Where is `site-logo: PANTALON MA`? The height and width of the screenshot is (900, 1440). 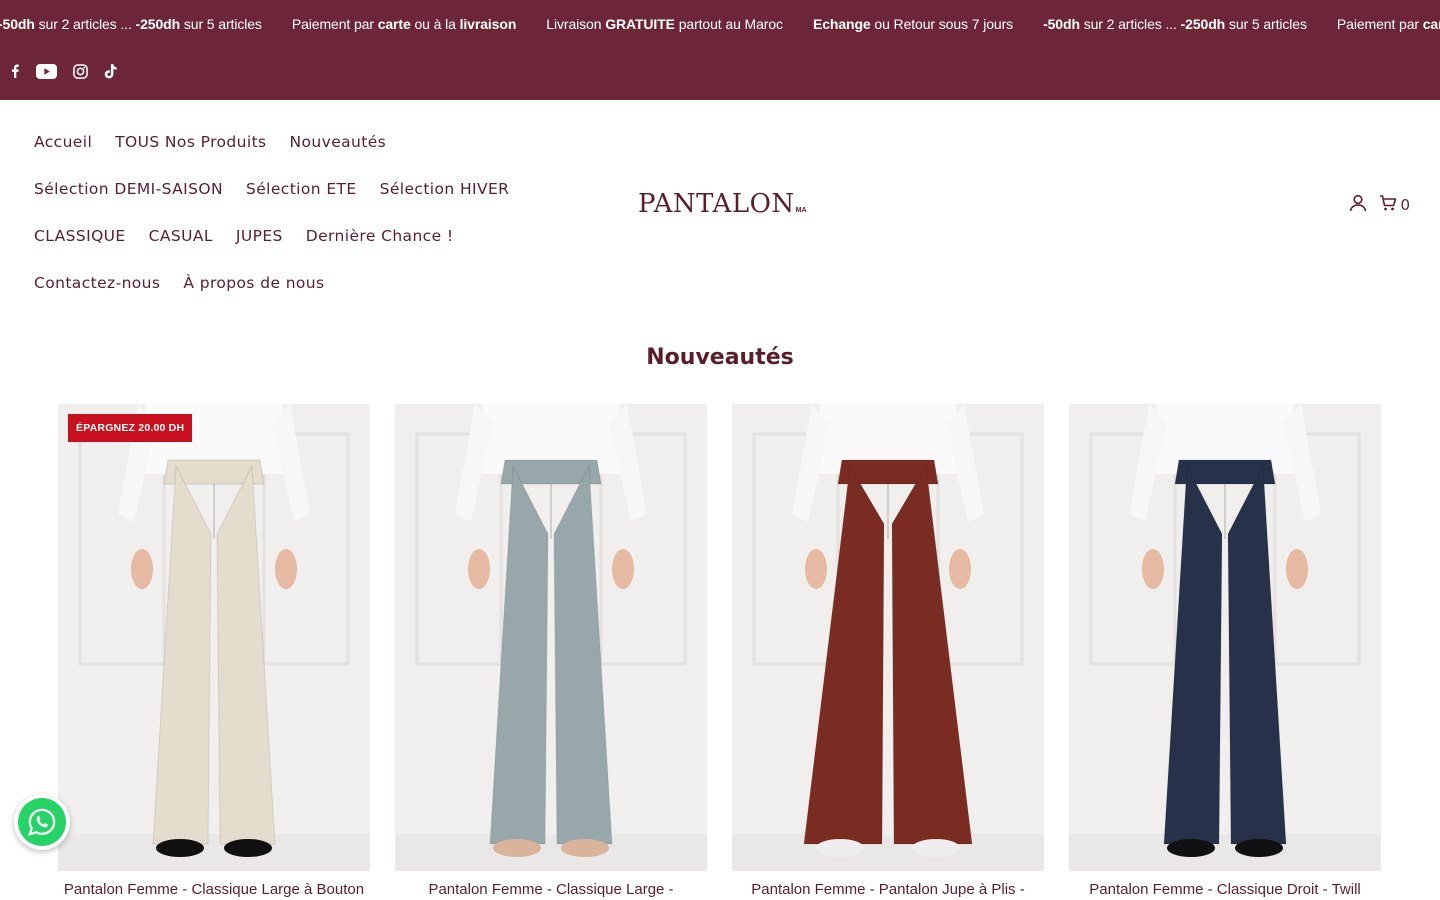
site-logo: PANTALON MA is located at coordinates (722, 203).